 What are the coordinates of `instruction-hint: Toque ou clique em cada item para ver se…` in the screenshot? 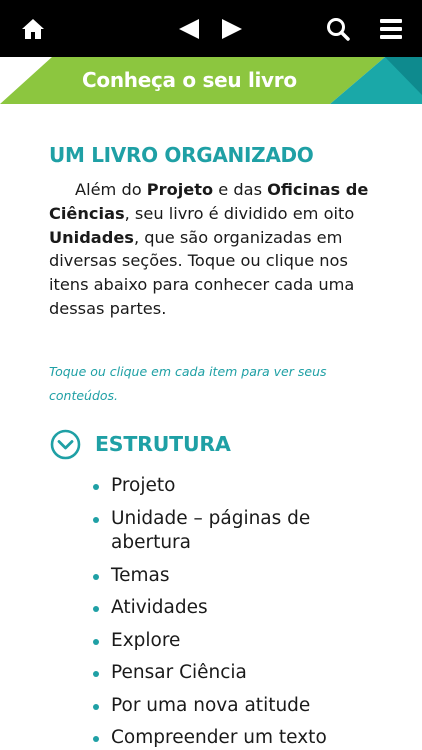 It's located at (188, 383).